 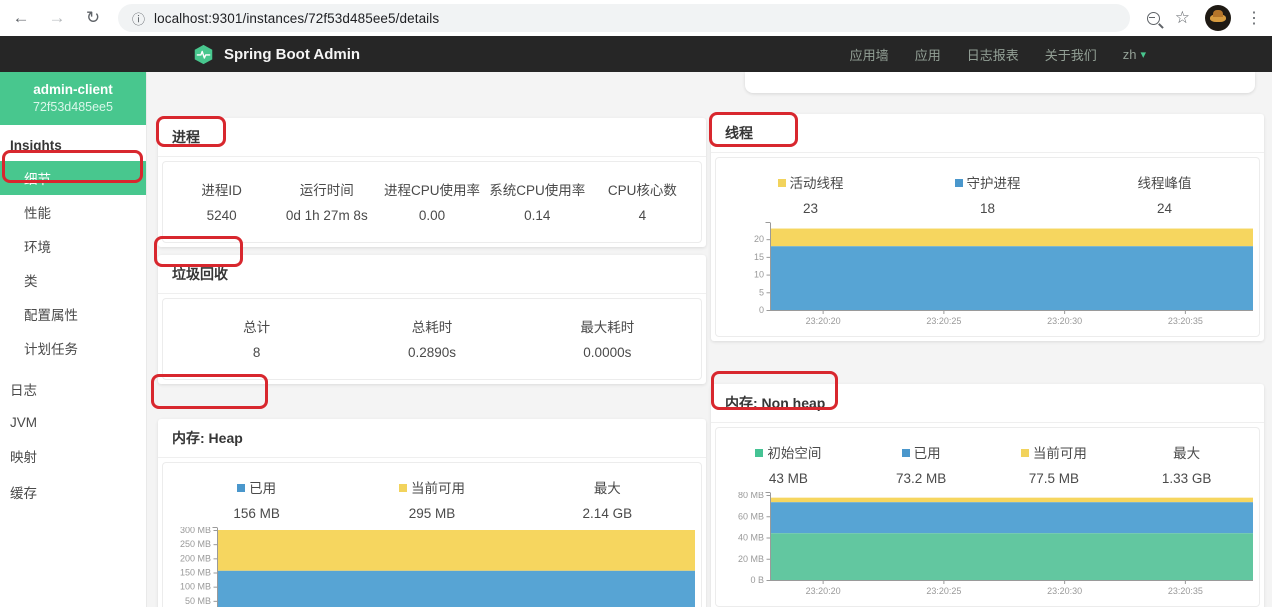 What do you see at coordinates (221, 203) in the screenshot?
I see `stat-pid: 进程ID 5240` at bounding box center [221, 203].